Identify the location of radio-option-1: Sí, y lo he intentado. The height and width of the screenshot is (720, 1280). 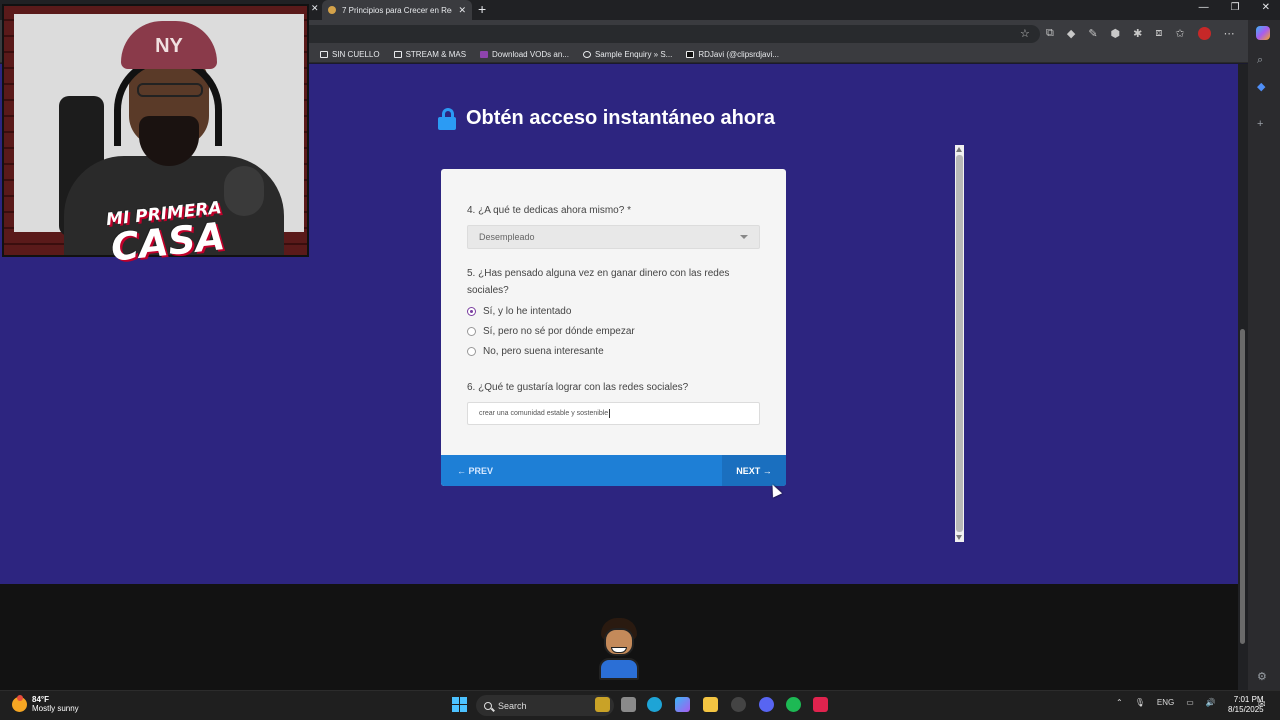
(519, 311).